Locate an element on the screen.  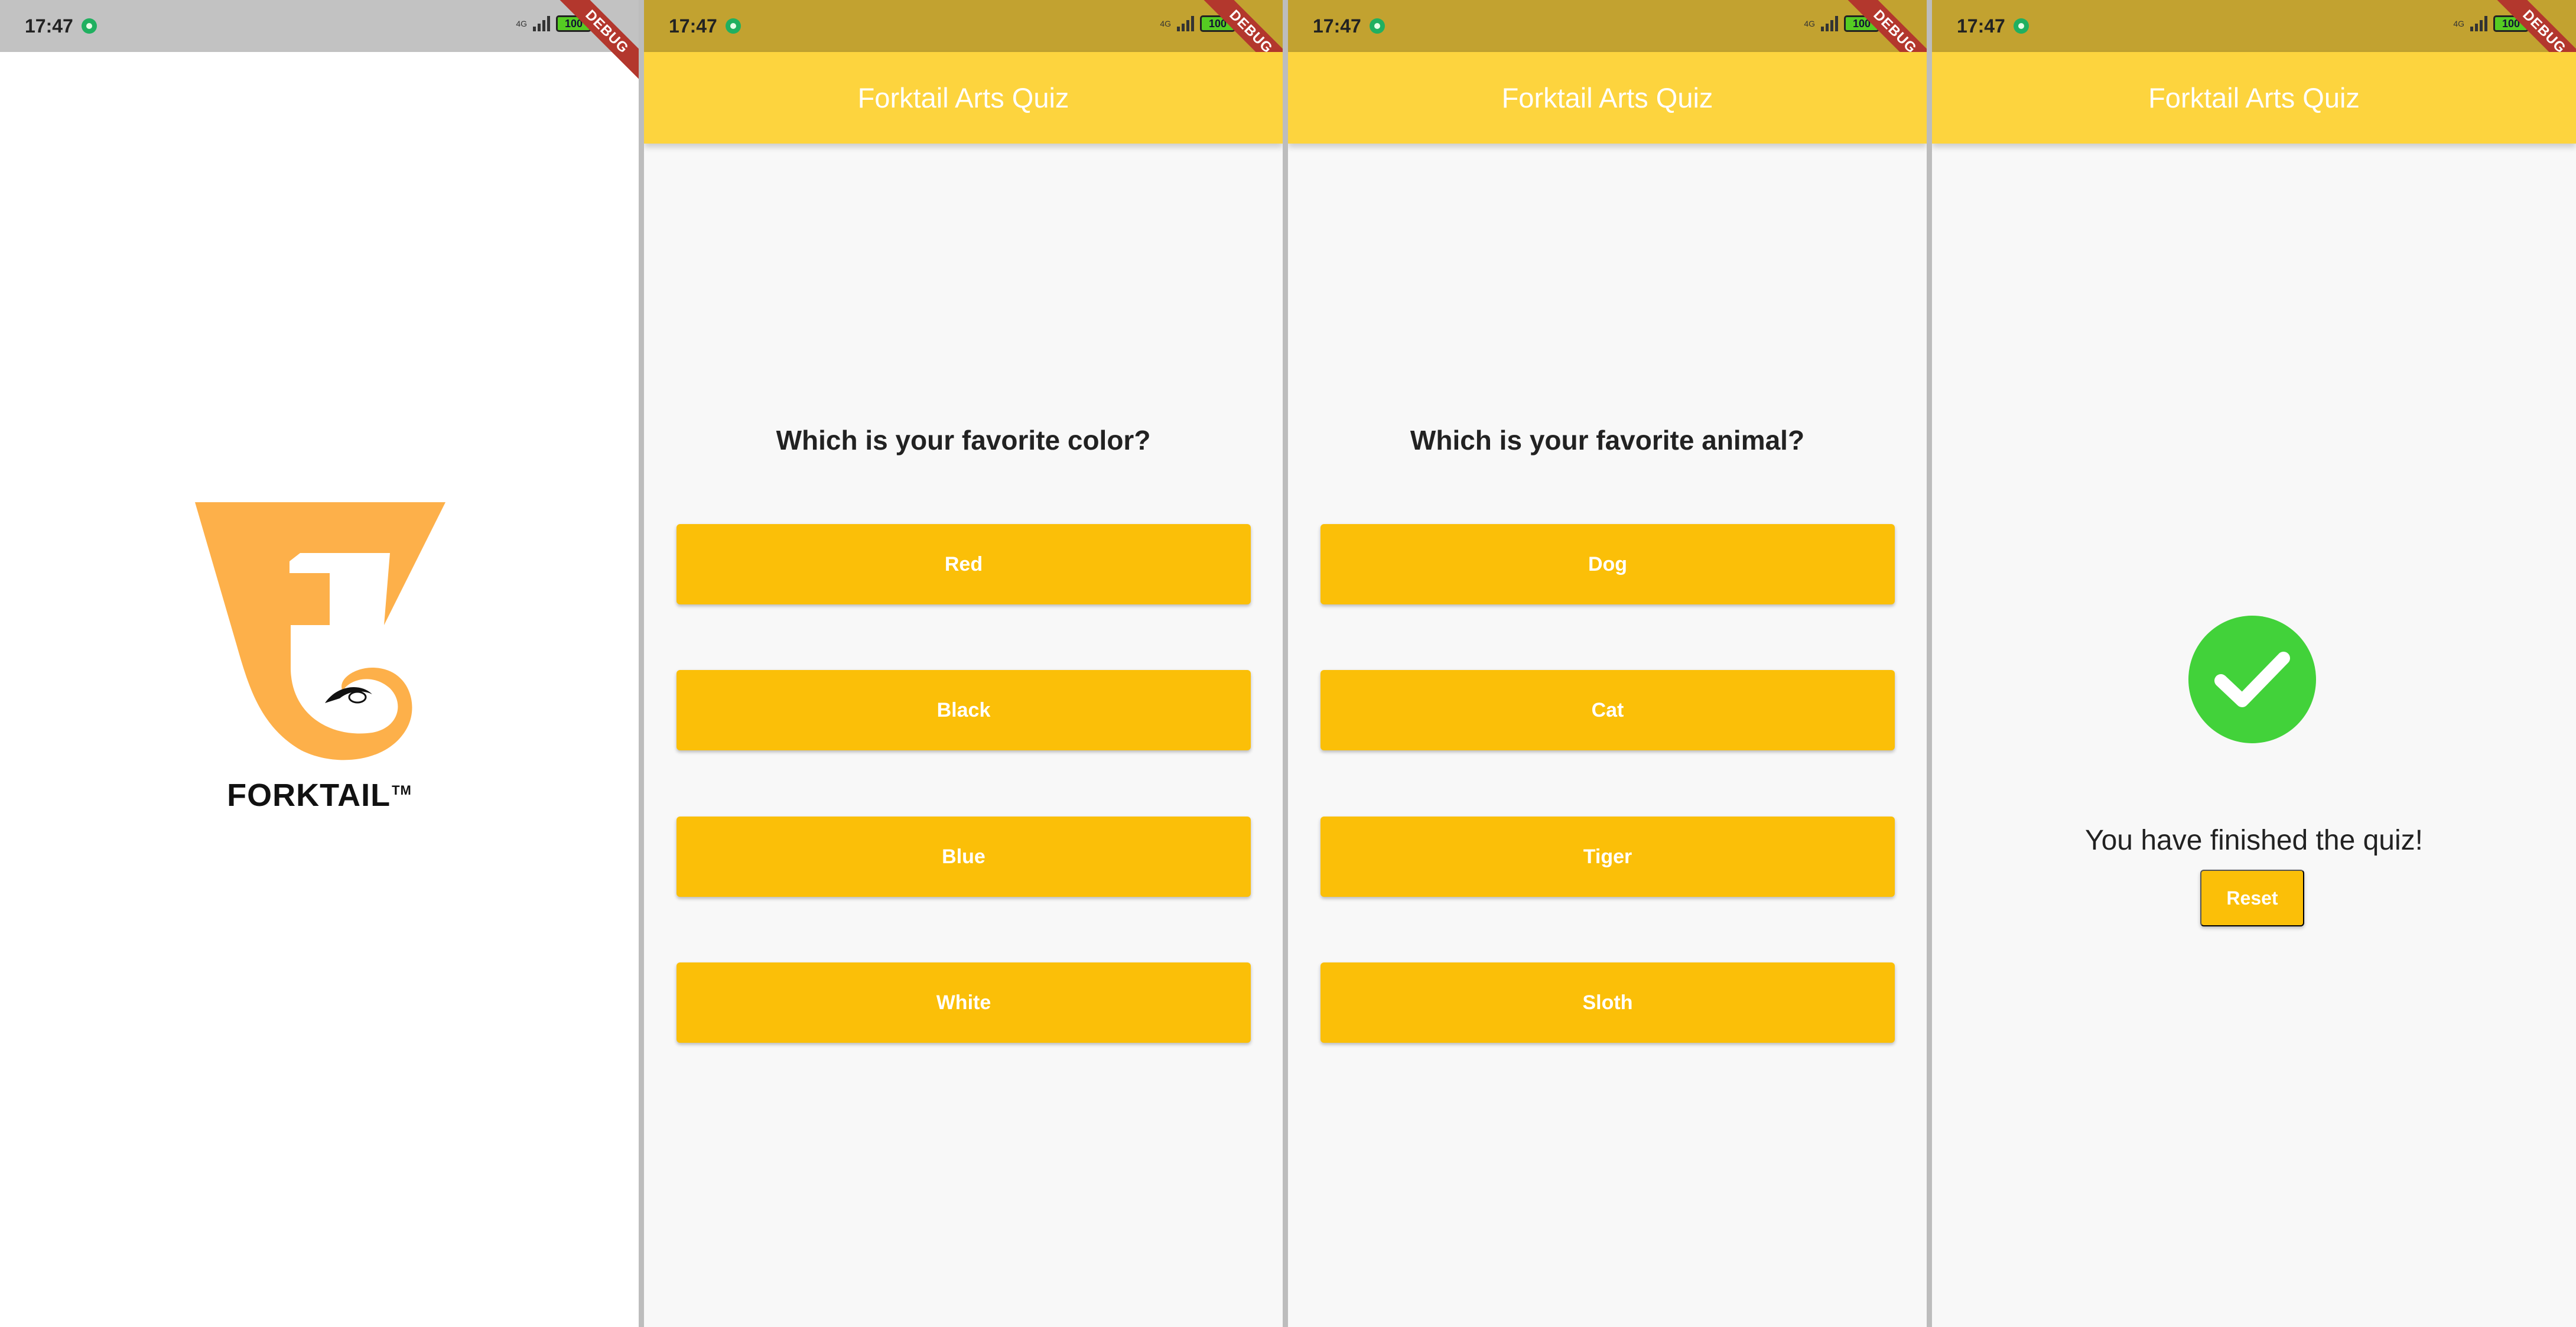
answer-button-tiger: Tiger is located at coordinates (1608, 857).